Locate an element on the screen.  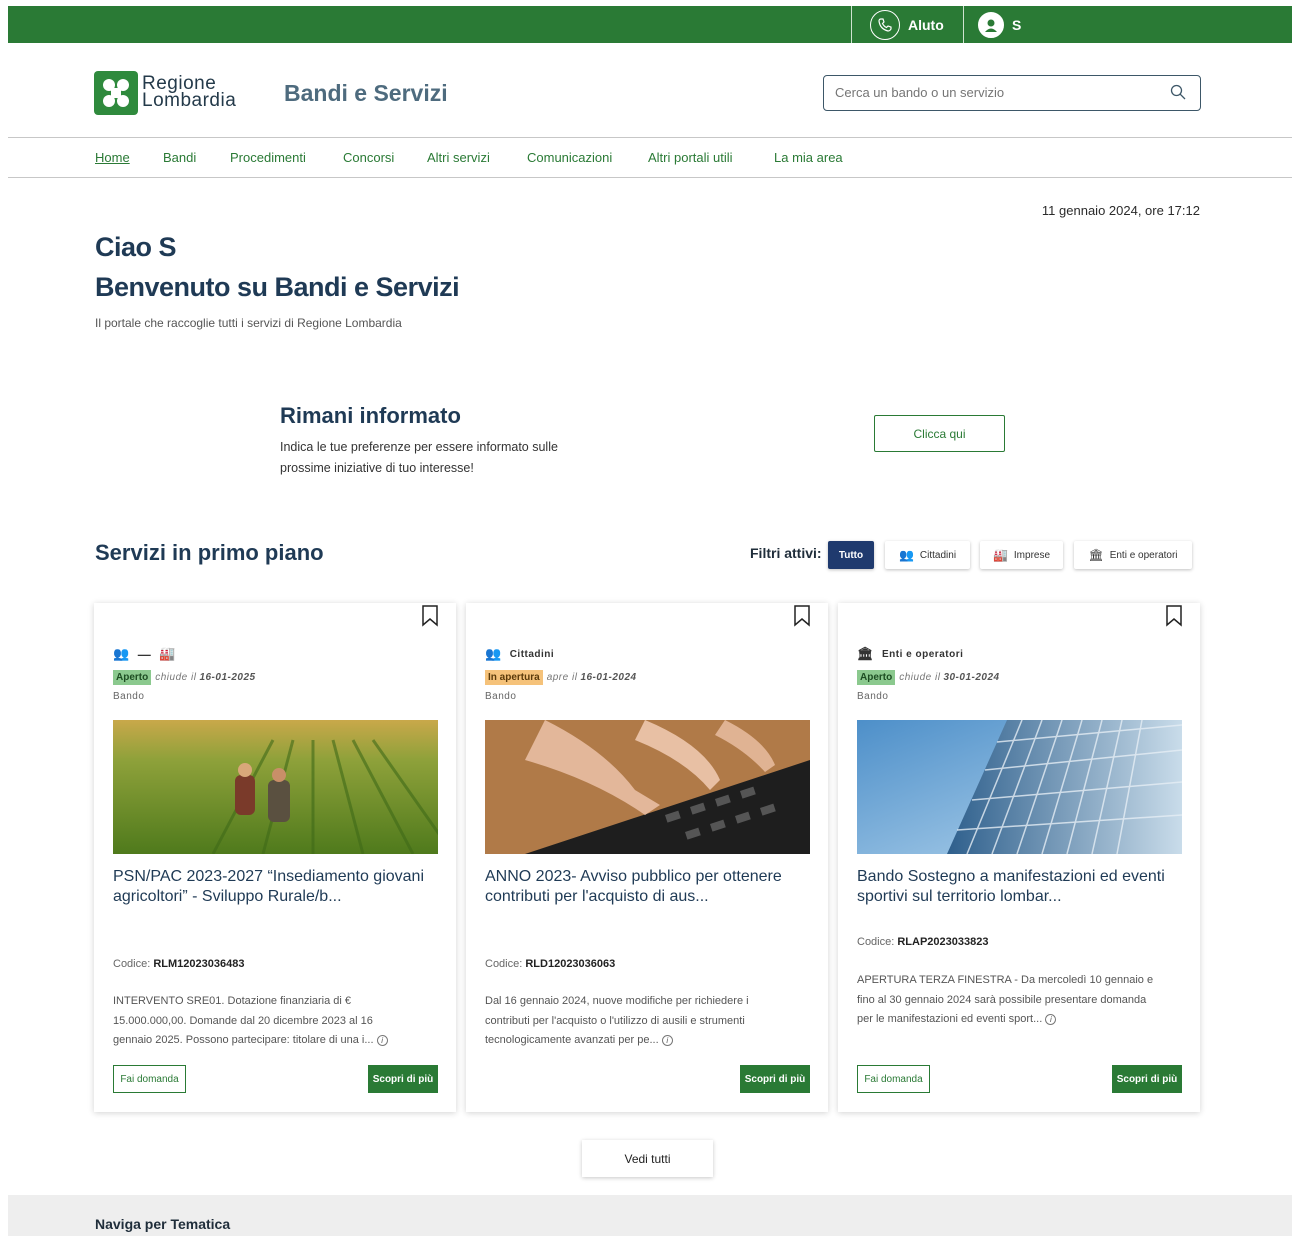
code-value: RLM12023036483 is located at coordinates (199, 964).